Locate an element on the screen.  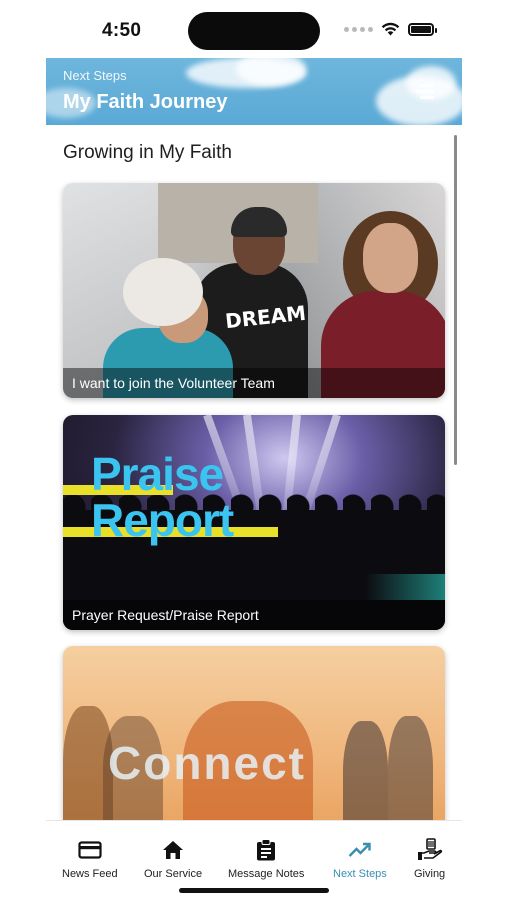
battery-icon is located at coordinates (422, 29).